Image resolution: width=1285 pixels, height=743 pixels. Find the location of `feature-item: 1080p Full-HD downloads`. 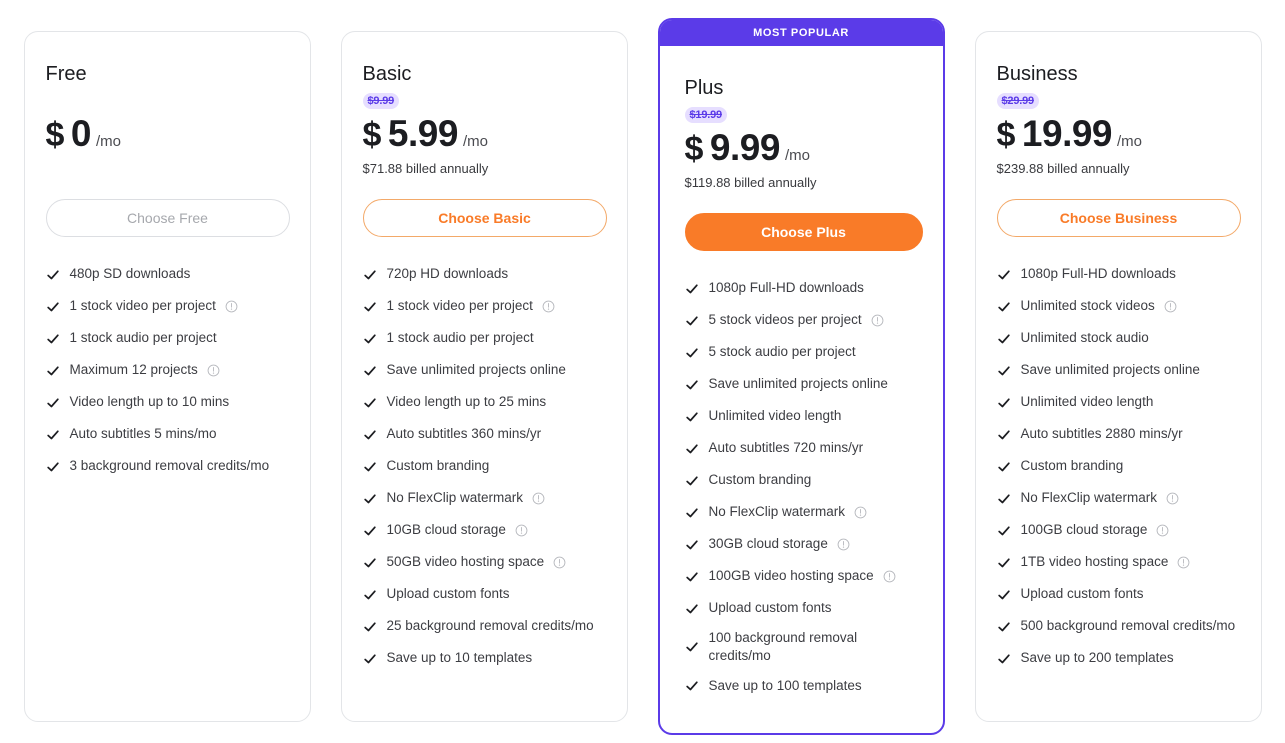

feature-item: 1080p Full-HD downloads is located at coordinates (1119, 274).